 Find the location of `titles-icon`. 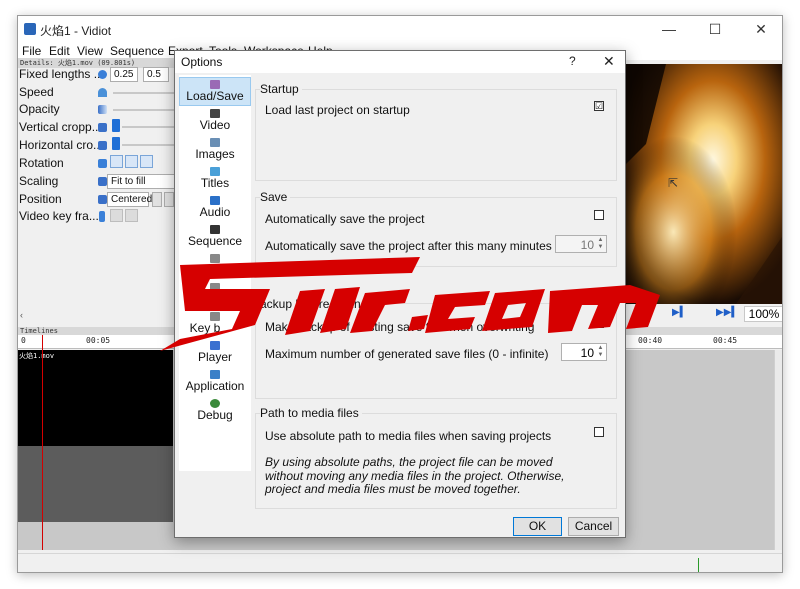

titles-icon is located at coordinates (215, 171).